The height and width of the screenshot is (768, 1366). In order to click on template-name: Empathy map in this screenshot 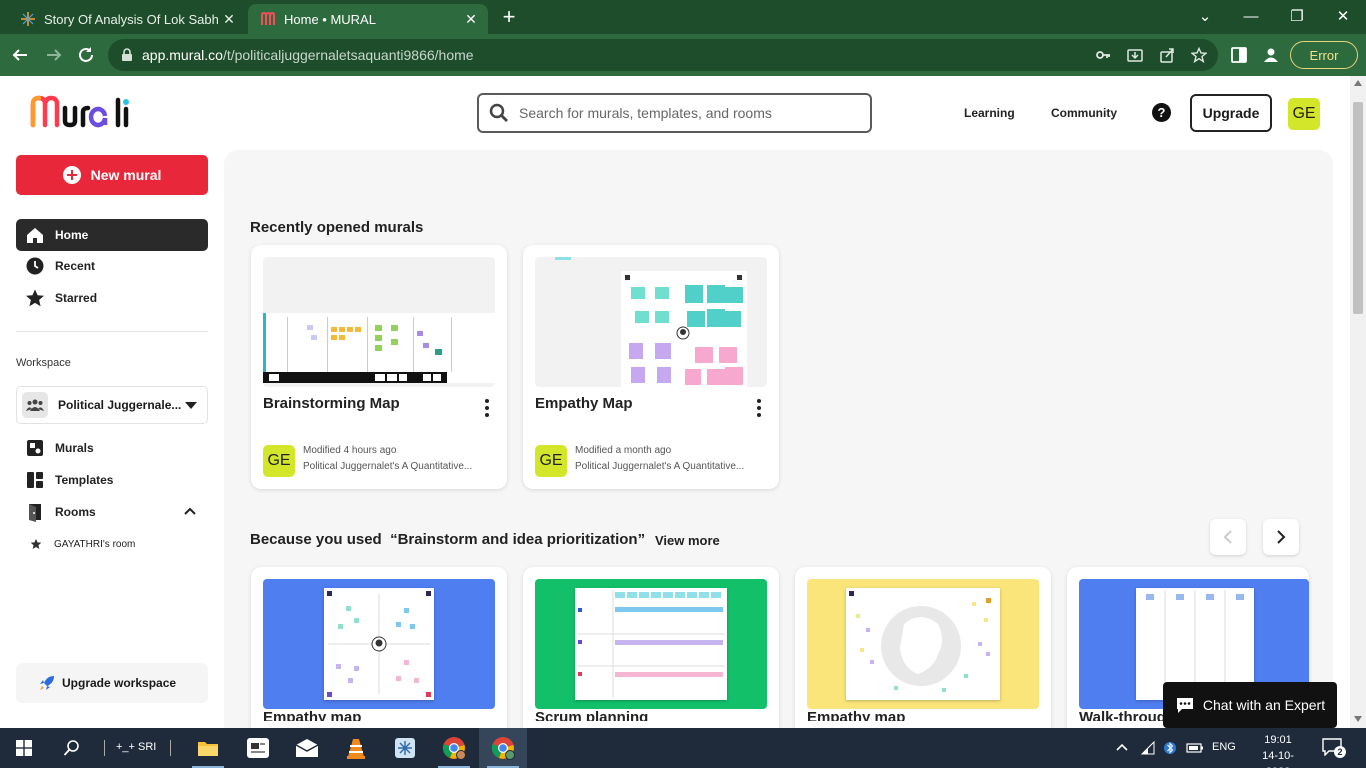, I will do `click(312, 715)`.